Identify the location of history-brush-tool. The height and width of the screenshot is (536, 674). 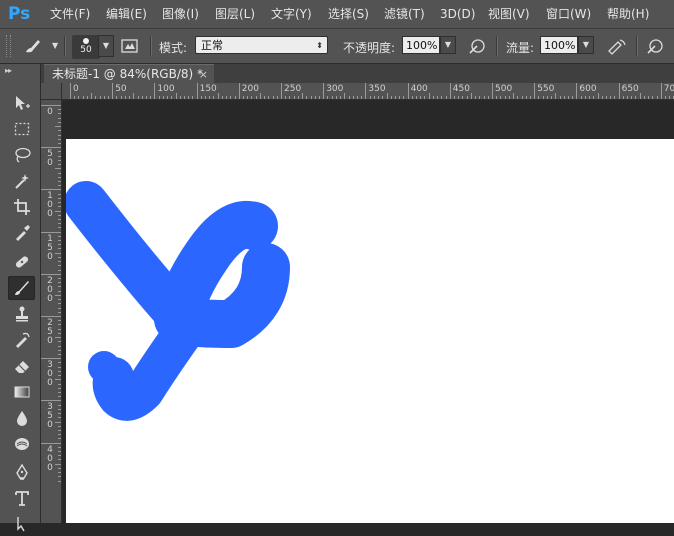
(21, 340).